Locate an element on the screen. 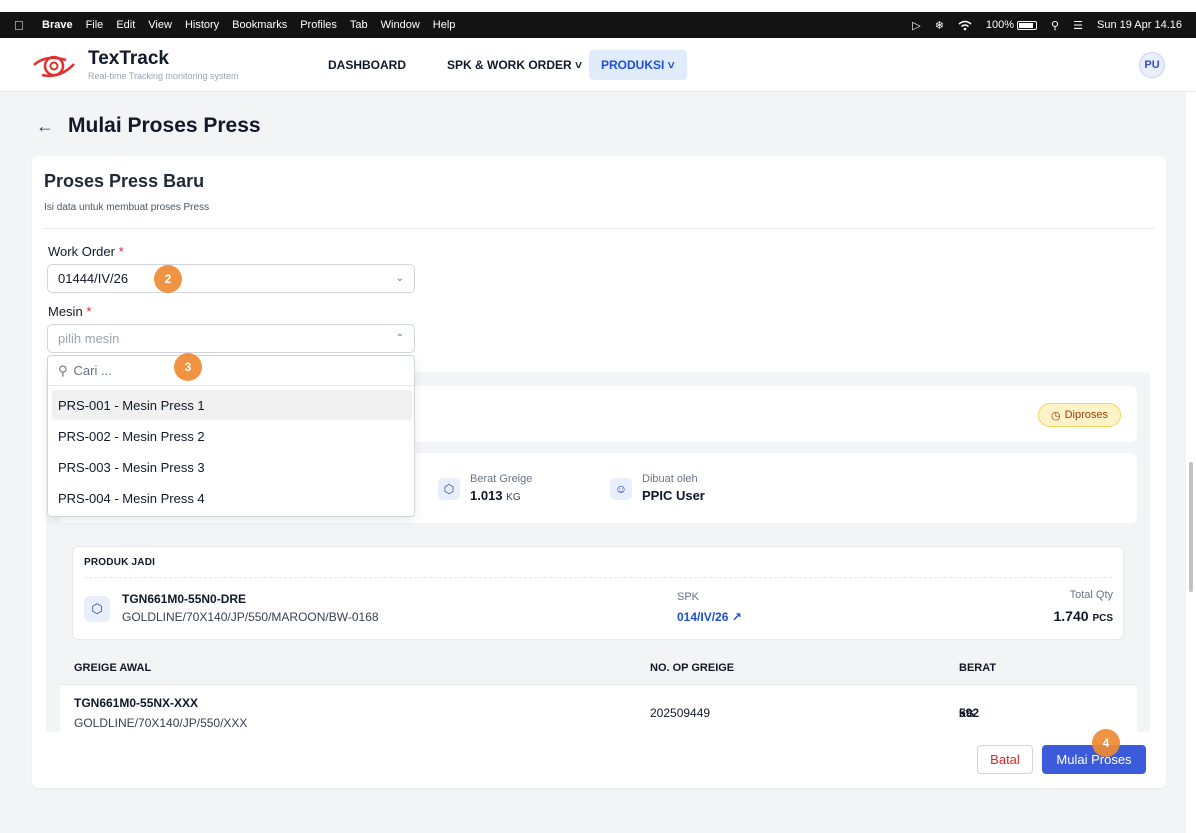  menu-file: File is located at coordinates (95, 25).